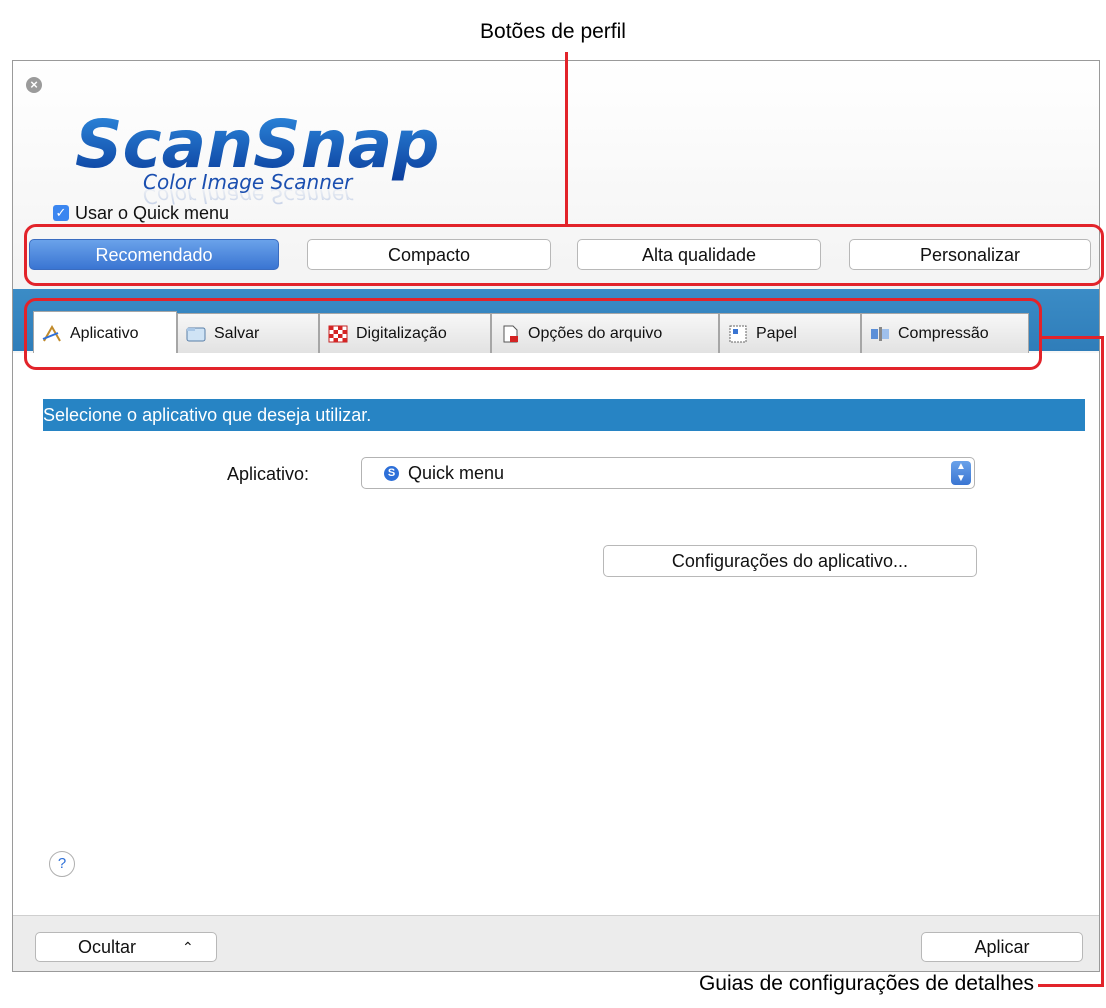 Image resolution: width=1106 pixels, height=1008 pixels. I want to click on quick-menu-checkbox-row: ✓ Usar o Quick menu, so click(141, 213).